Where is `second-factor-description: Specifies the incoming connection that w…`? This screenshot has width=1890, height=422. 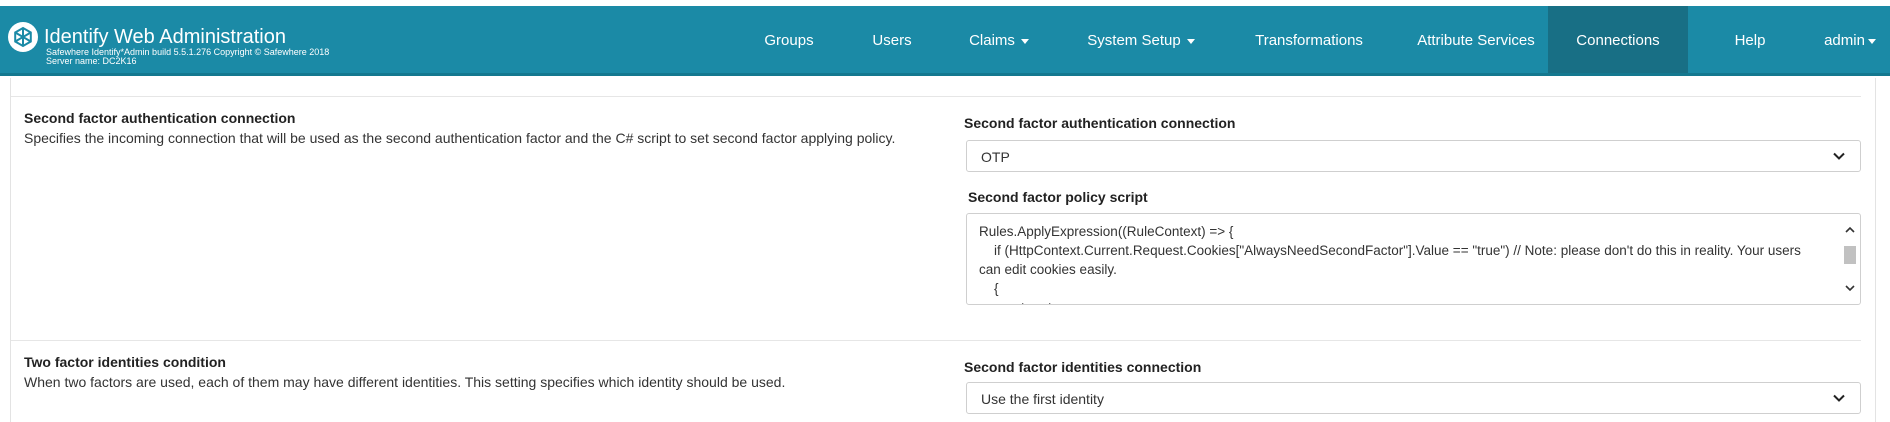
second-factor-description: Specifies the incoming connection that w… is located at coordinates (460, 138).